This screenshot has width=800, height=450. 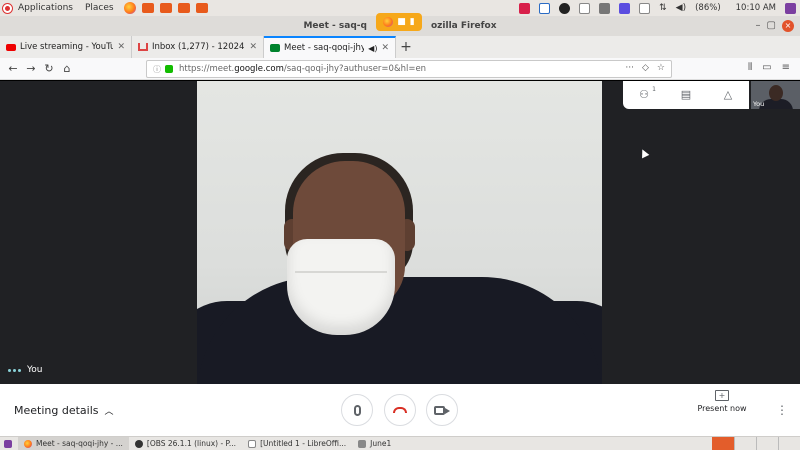 What do you see at coordinates (169, 69) in the screenshot?
I see `lock-icon` at bounding box center [169, 69].